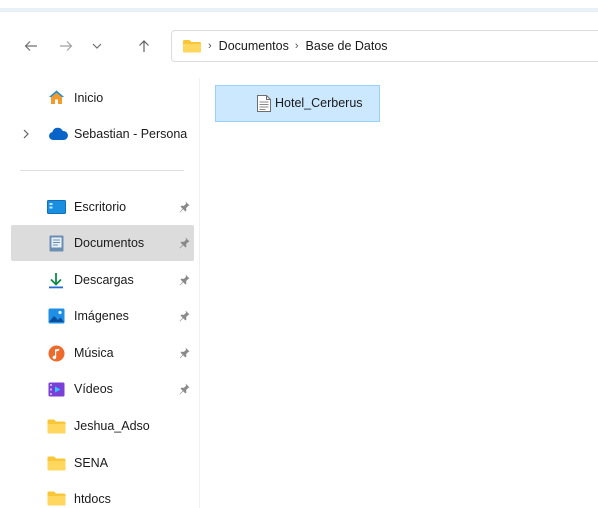  I want to click on address-bar: › Documentos › Base de Datos, so click(384, 46).